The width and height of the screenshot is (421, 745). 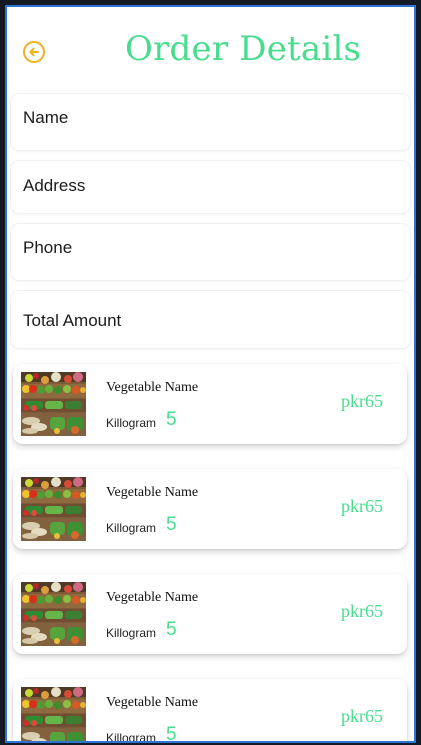 What do you see at coordinates (46, 117) in the screenshot?
I see `name-label: Name` at bounding box center [46, 117].